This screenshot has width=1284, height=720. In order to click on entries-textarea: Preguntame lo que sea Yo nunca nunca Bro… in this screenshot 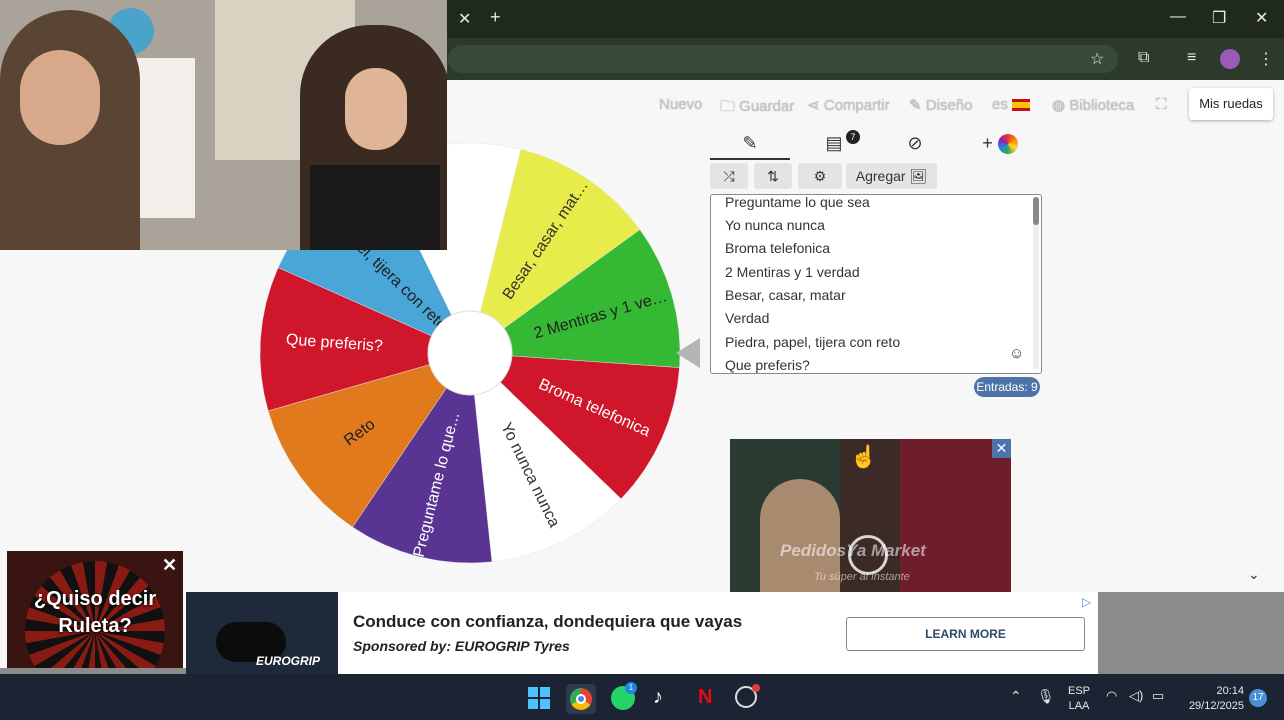, I will do `click(876, 284)`.